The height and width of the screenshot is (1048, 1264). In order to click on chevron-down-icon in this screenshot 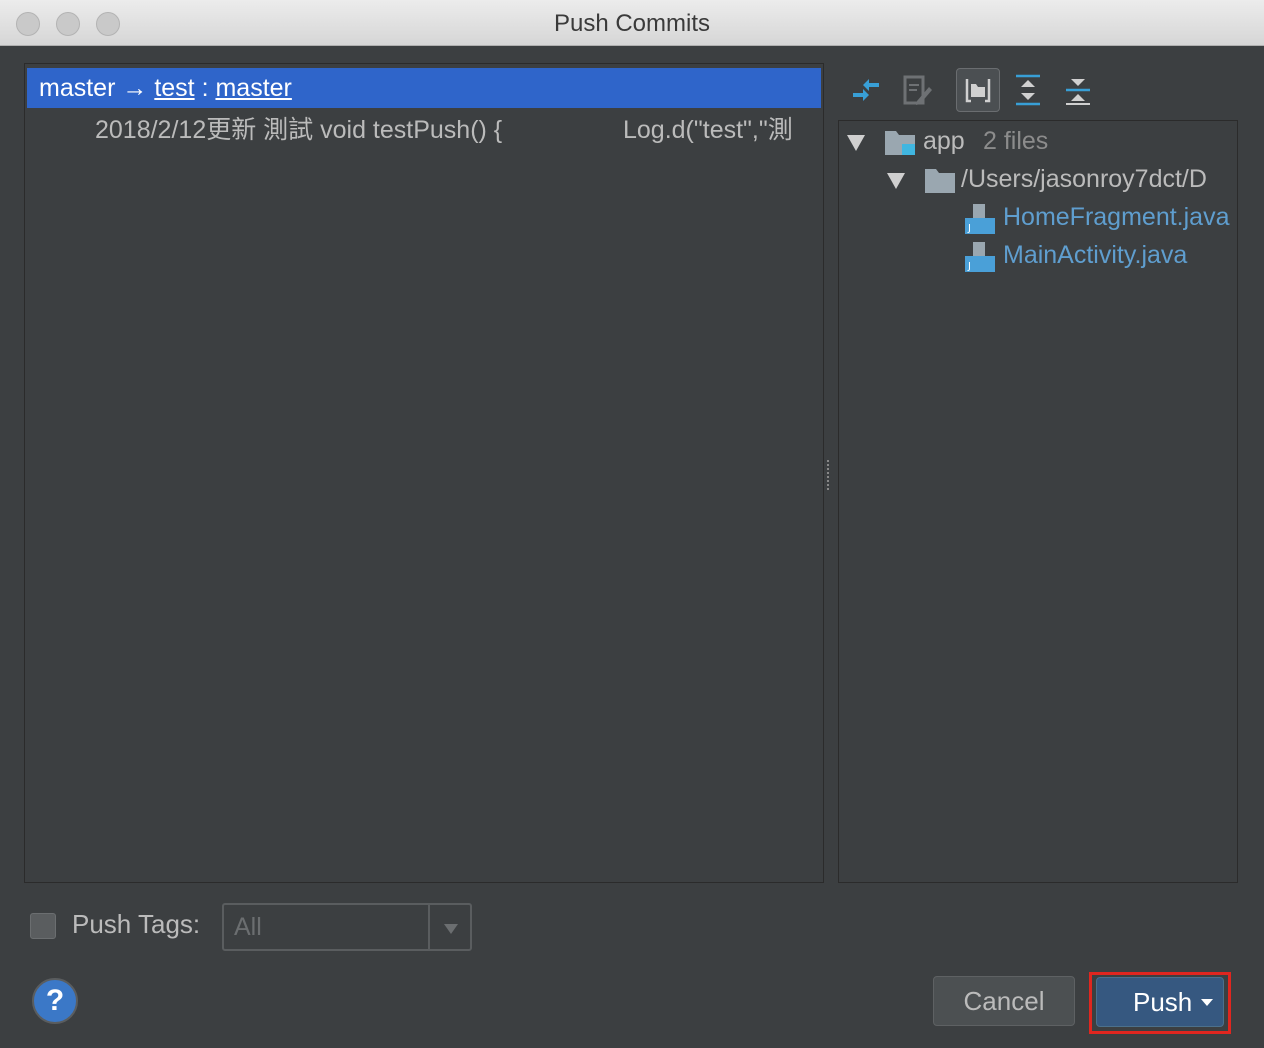, I will do `click(451, 929)`.